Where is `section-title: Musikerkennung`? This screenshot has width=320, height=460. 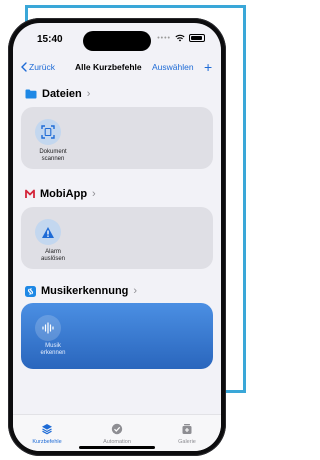 section-title: Musikerkennung is located at coordinates (85, 291).